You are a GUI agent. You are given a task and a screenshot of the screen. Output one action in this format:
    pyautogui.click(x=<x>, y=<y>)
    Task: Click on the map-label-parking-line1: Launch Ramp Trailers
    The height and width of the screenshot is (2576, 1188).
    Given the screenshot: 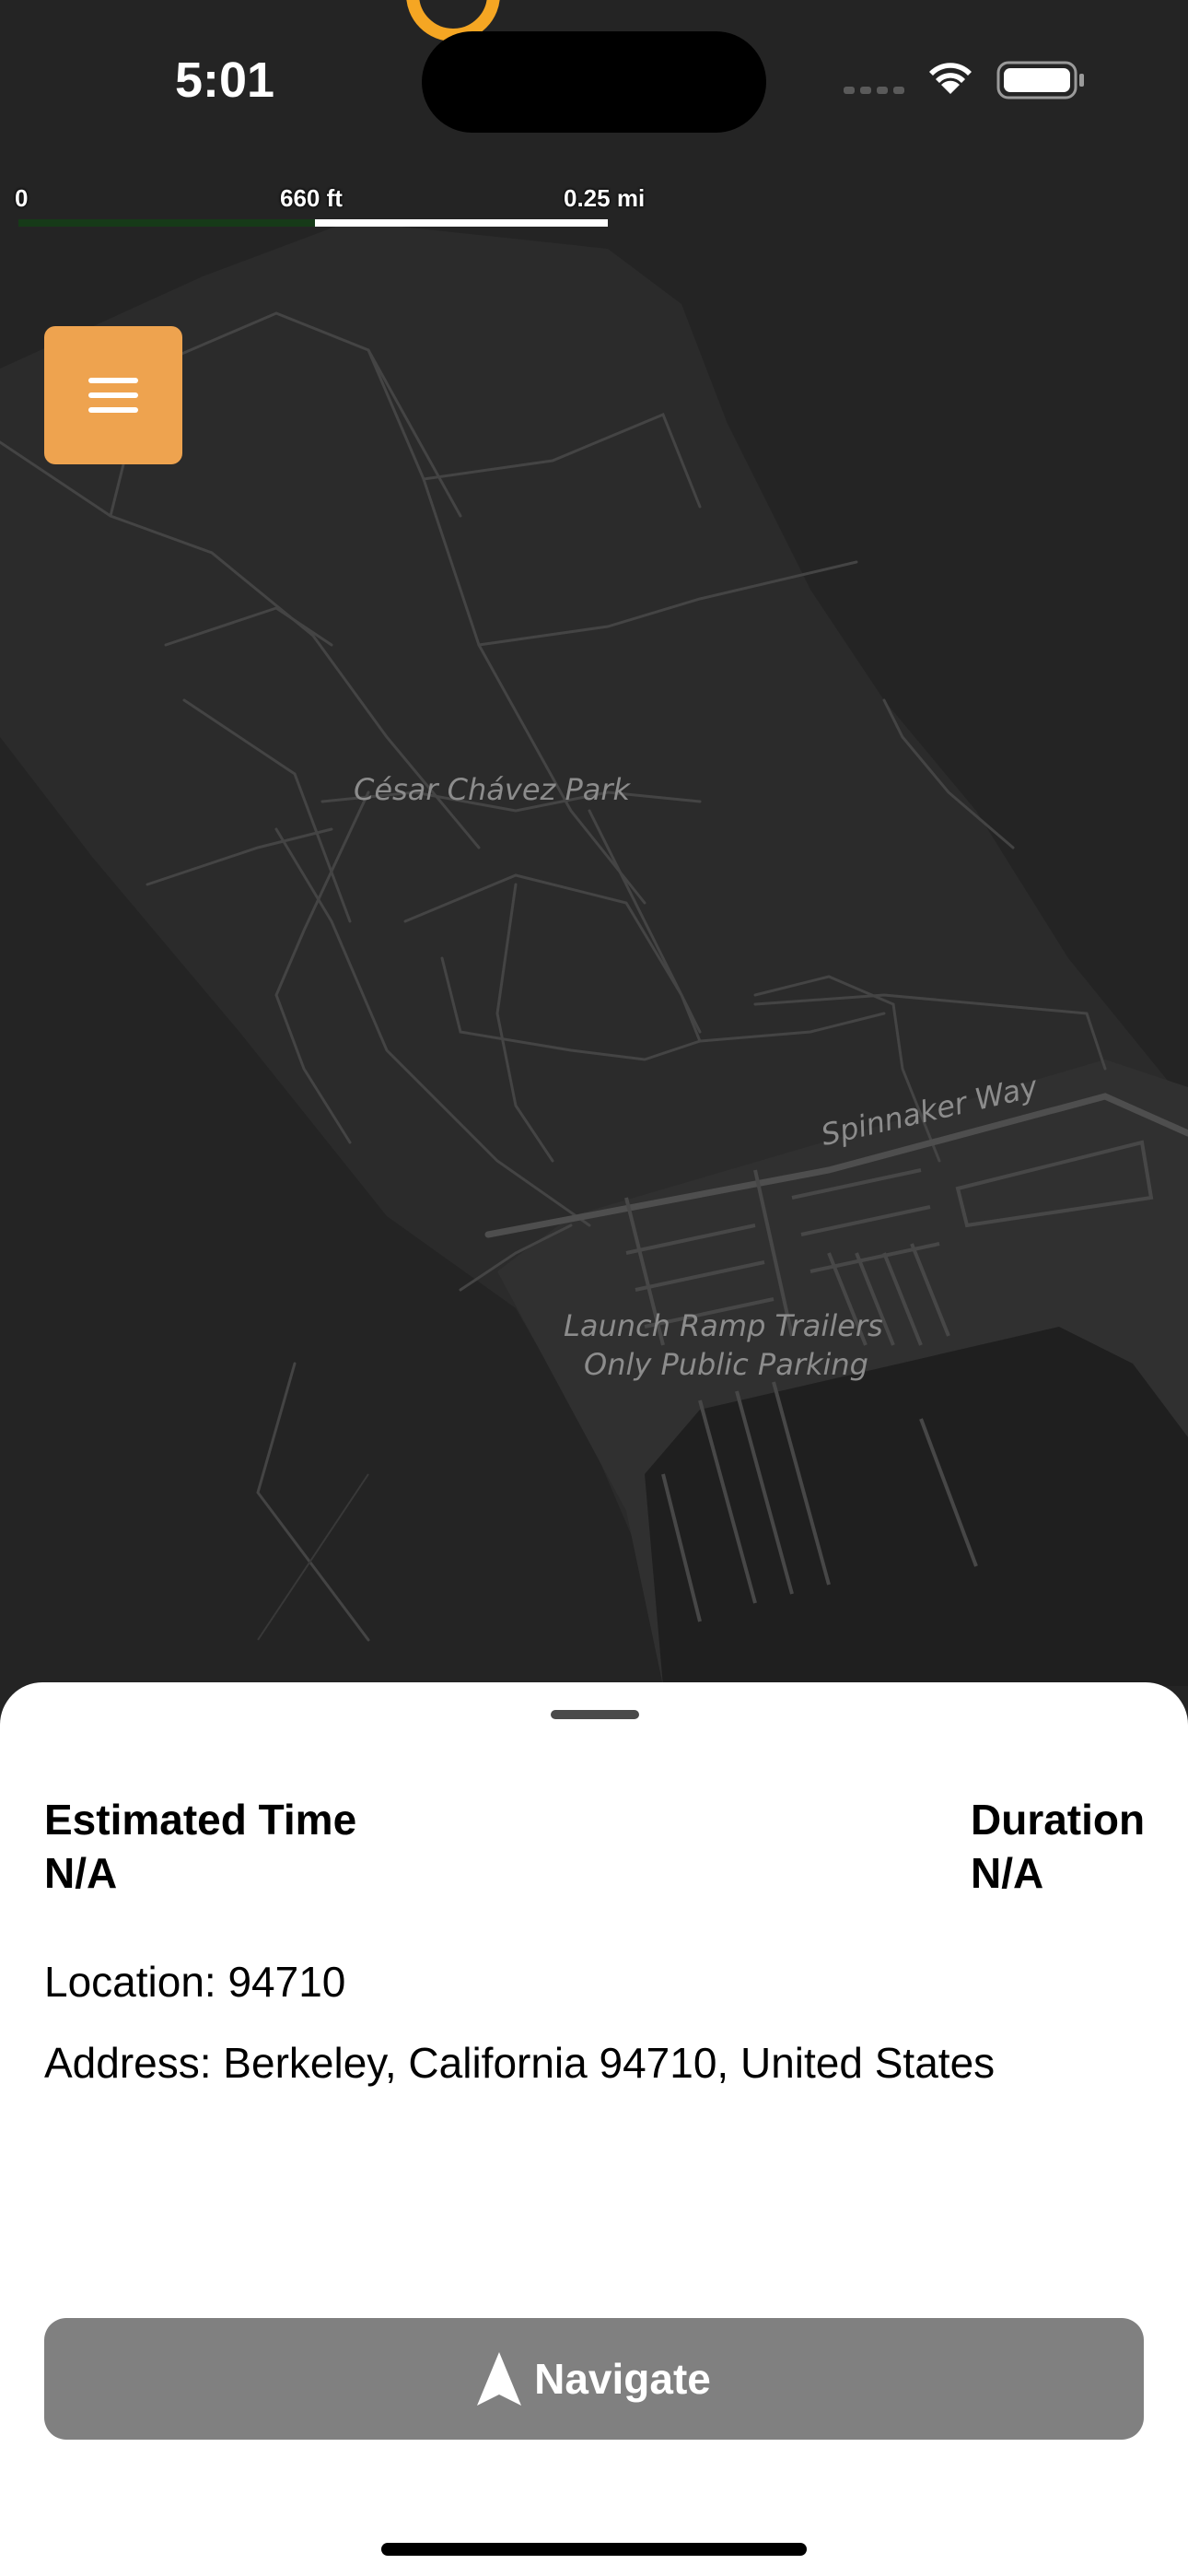 What is the action you would take?
    pyautogui.click(x=723, y=1325)
    